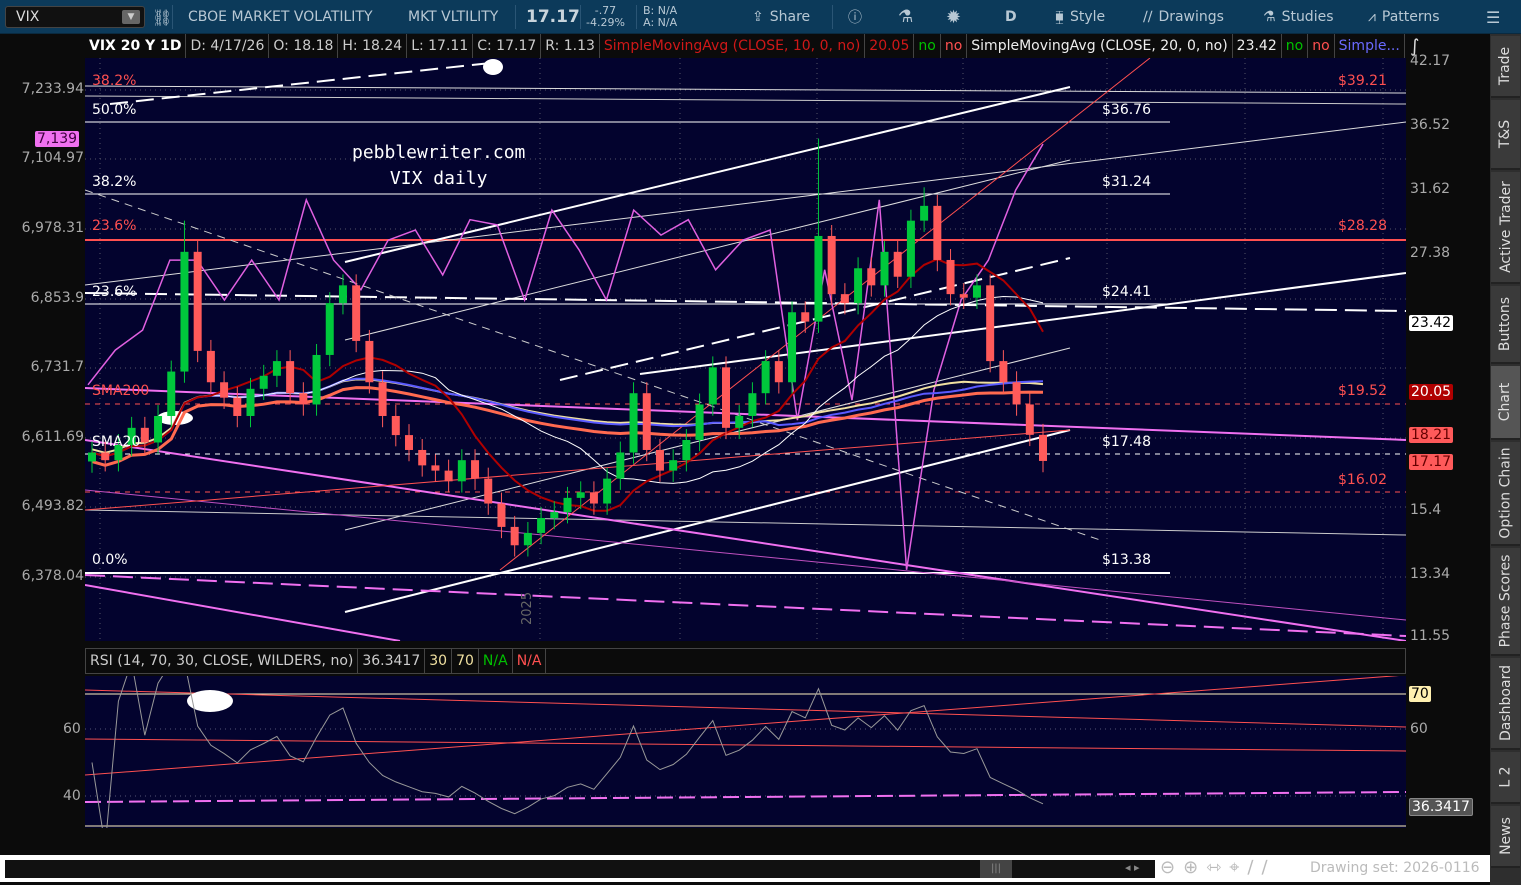 The image size is (1521, 885). Describe the element at coordinates (57, 139) in the screenshot. I see `spx-price-badge: 7,139` at that location.